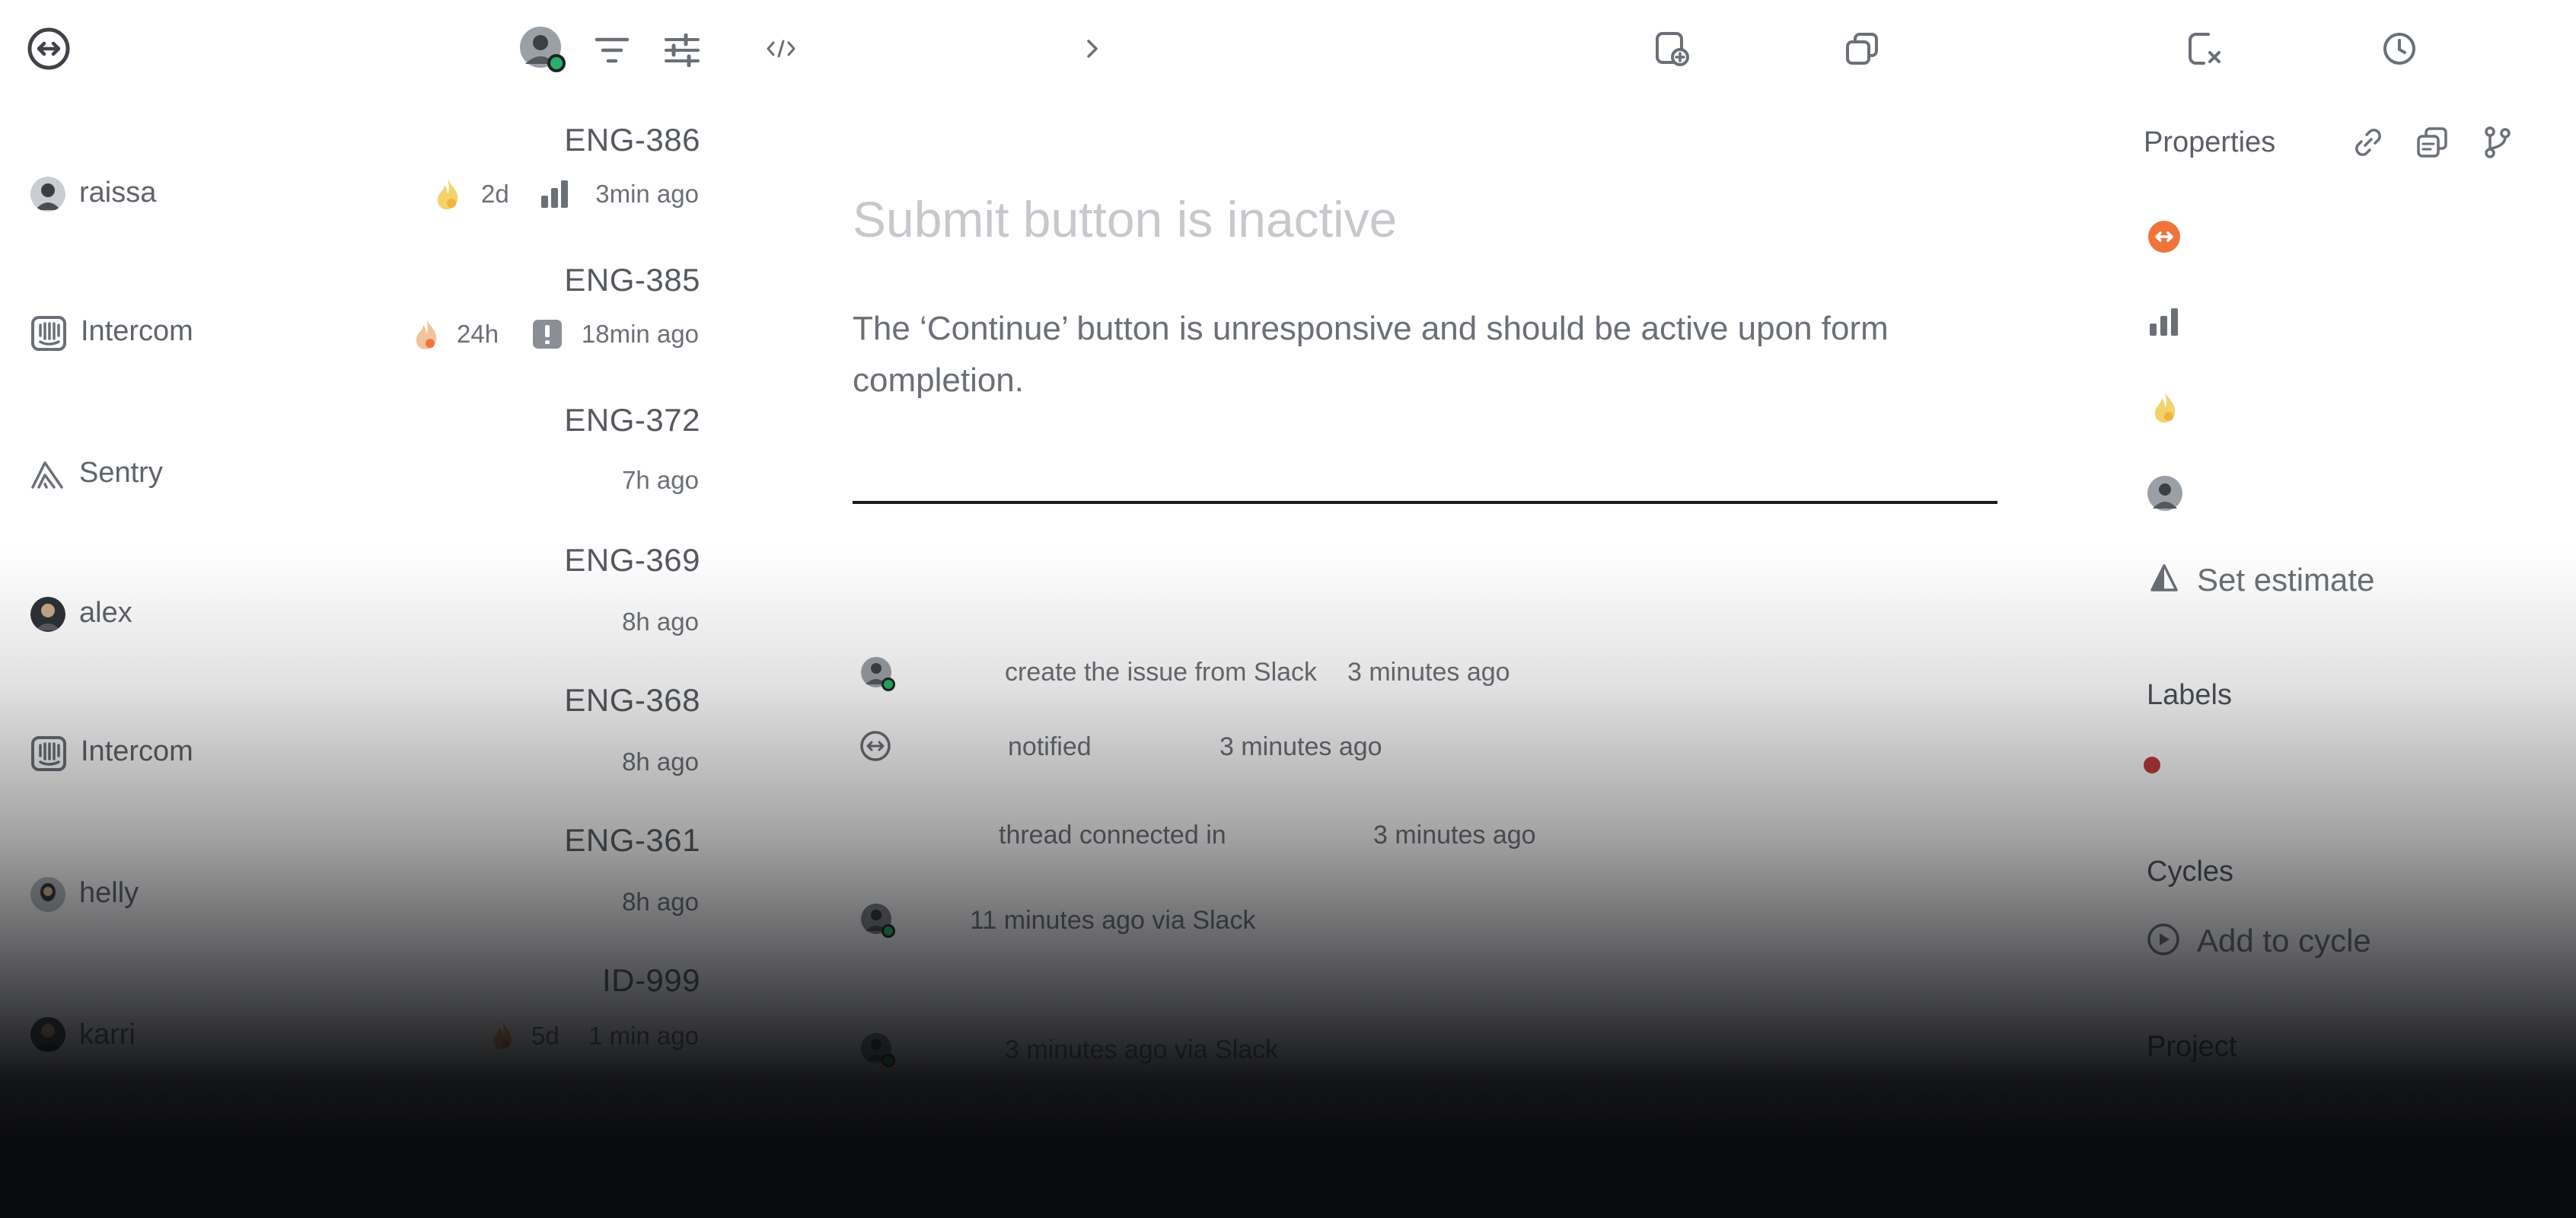  I want to click on estimate: 5d, so click(545, 1036).